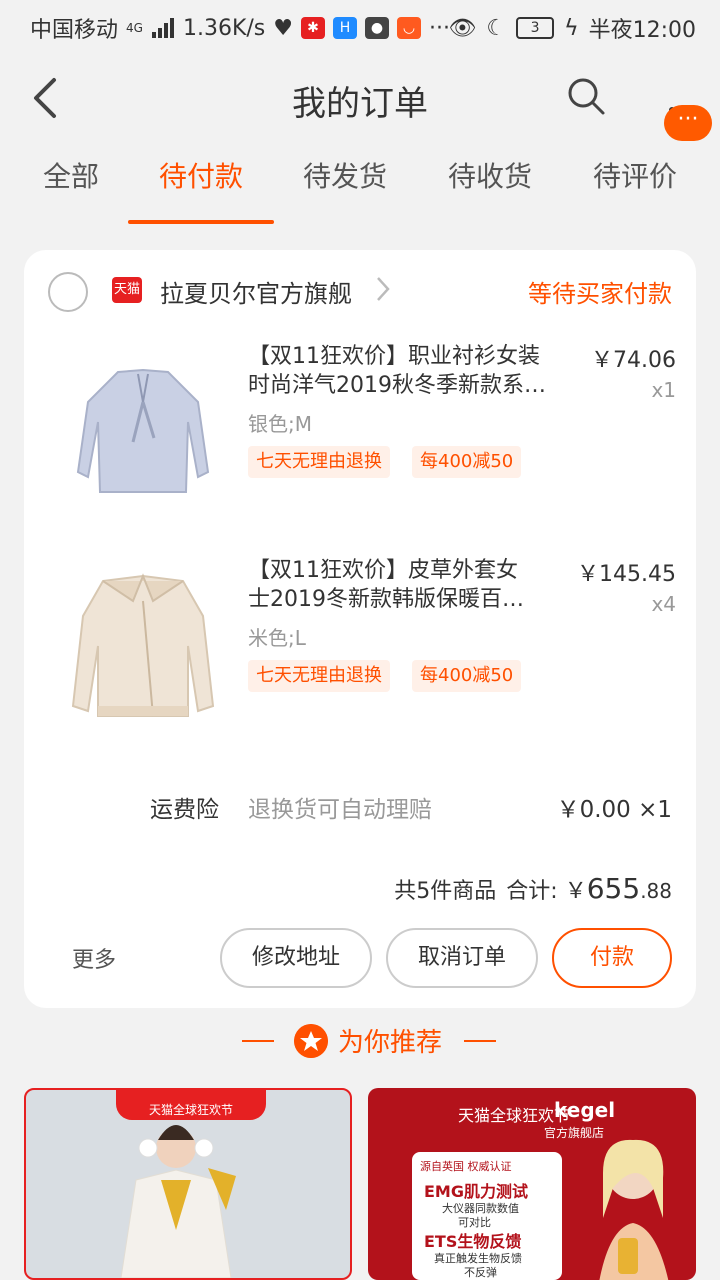 The height and width of the screenshot is (1280, 720). Describe the element at coordinates (663, 390) in the screenshot. I see `item-quantity: x1` at that location.